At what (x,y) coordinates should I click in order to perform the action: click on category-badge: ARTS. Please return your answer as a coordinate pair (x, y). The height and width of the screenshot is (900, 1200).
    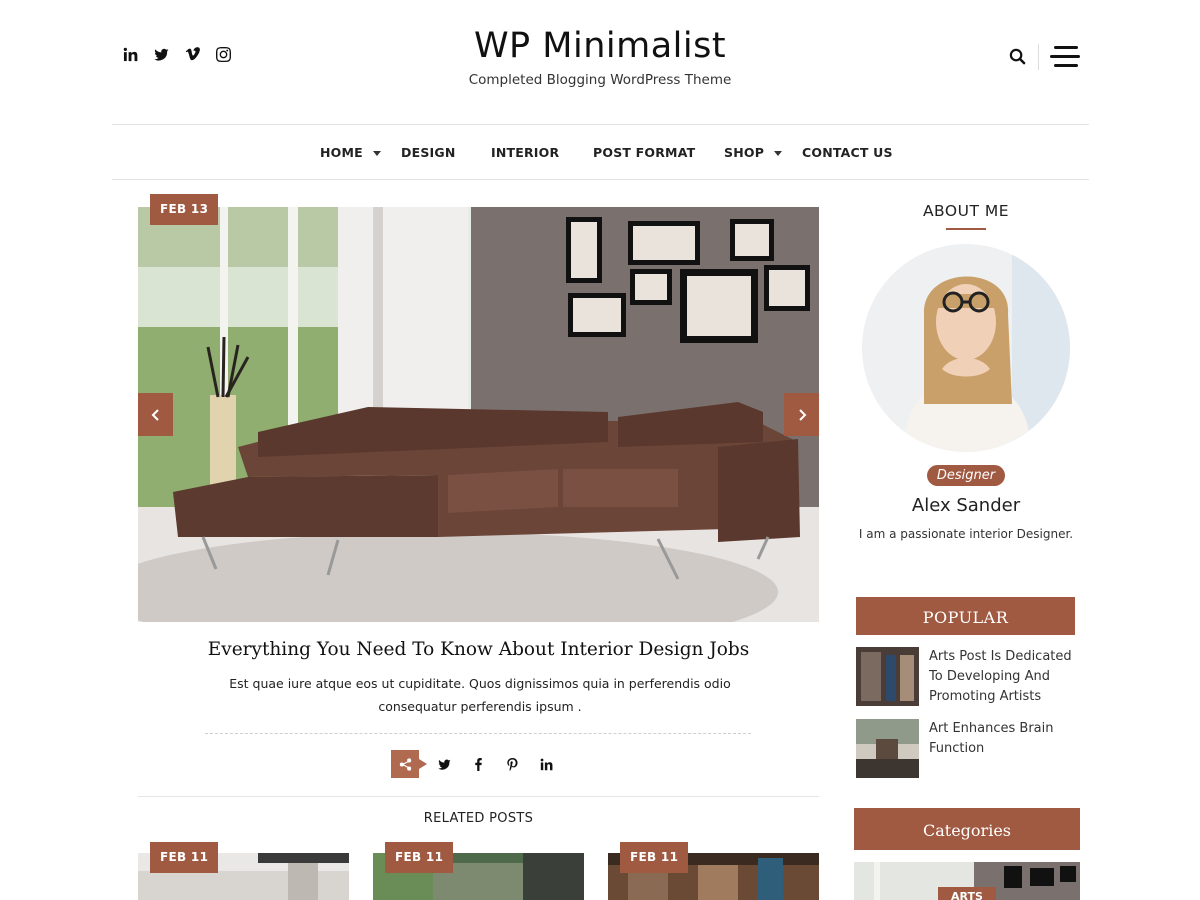
    Looking at the image, I should click on (967, 893).